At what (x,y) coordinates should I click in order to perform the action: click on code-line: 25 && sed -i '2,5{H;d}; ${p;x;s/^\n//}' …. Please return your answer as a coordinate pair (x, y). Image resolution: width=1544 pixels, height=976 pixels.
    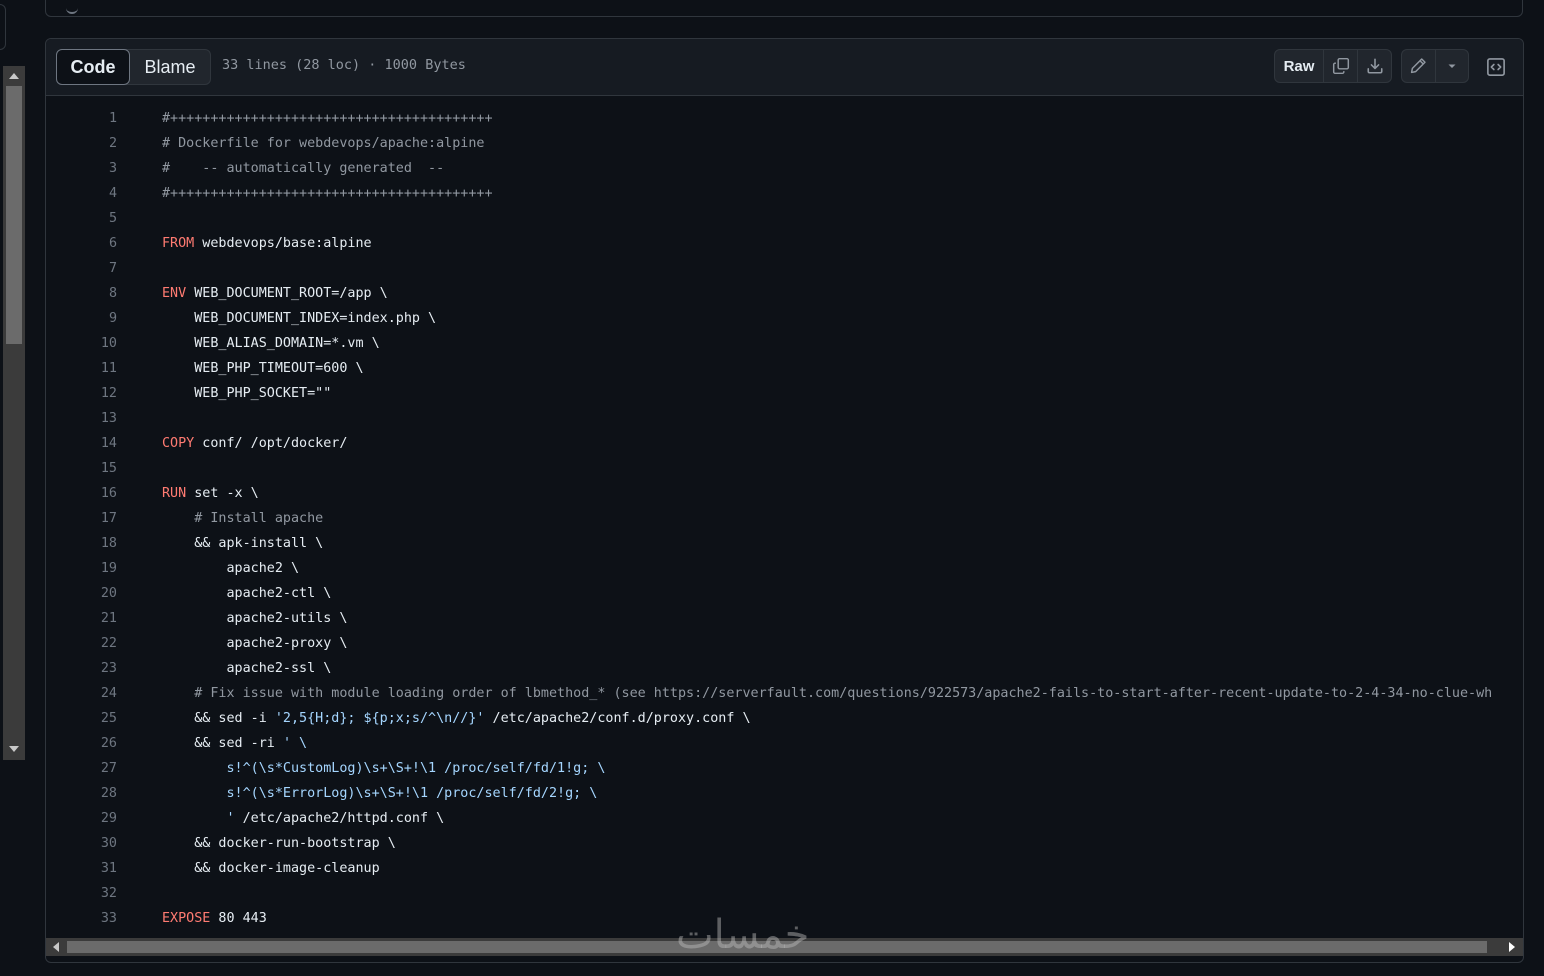
    Looking at the image, I should click on (784, 718).